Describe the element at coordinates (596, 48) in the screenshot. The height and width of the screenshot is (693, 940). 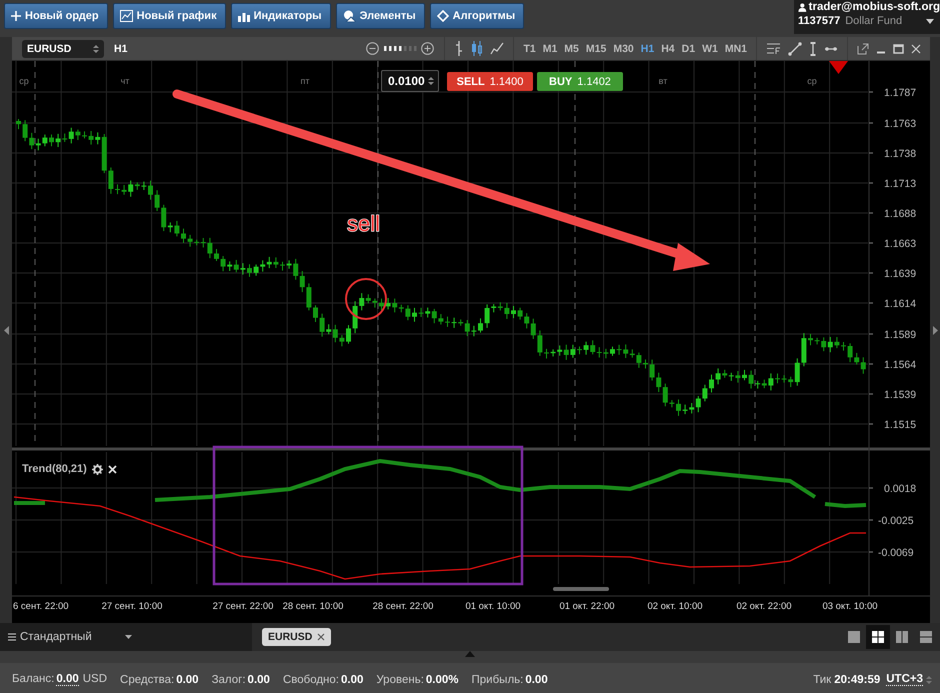
I see `period-button: M15` at that location.